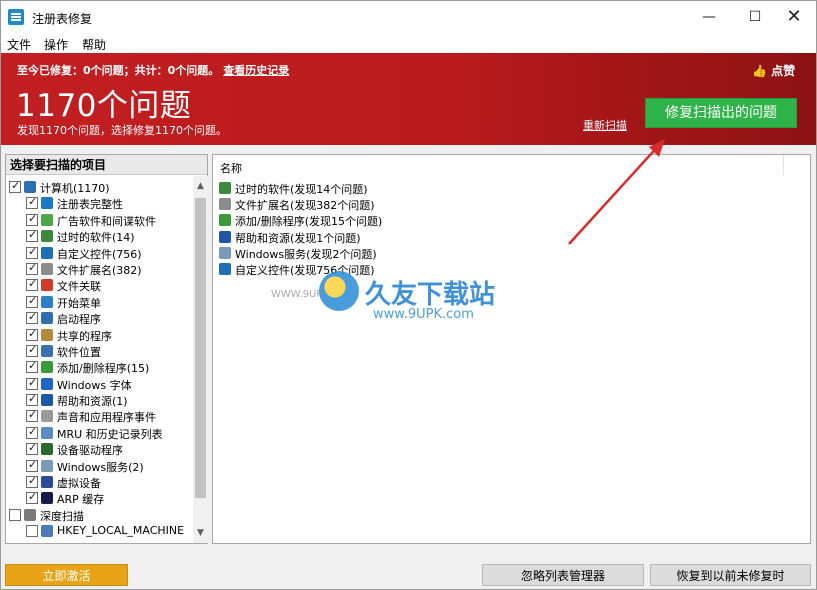 The height and width of the screenshot is (590, 817). What do you see at coordinates (30, 514) in the screenshot?
I see `magnifier-icon` at bounding box center [30, 514].